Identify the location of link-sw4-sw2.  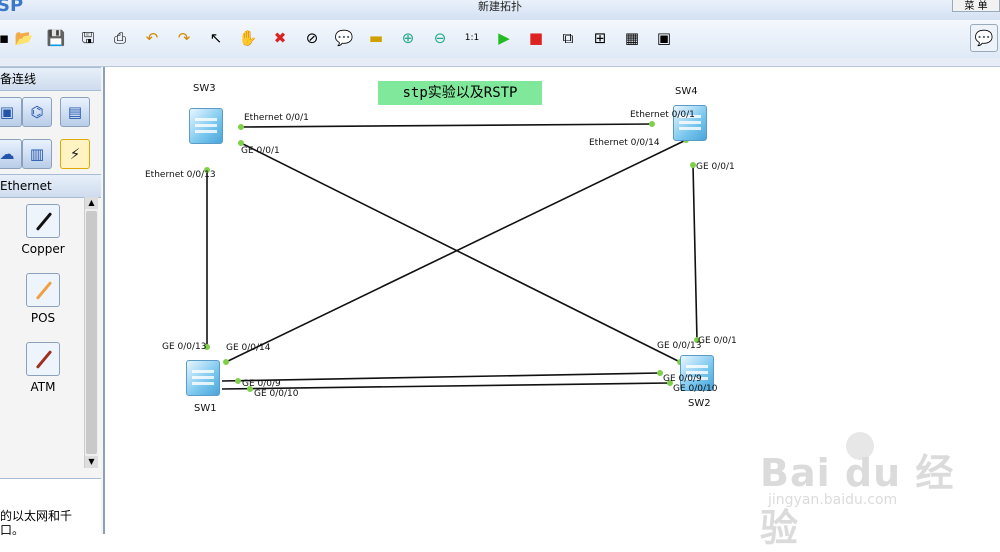
(695, 252).